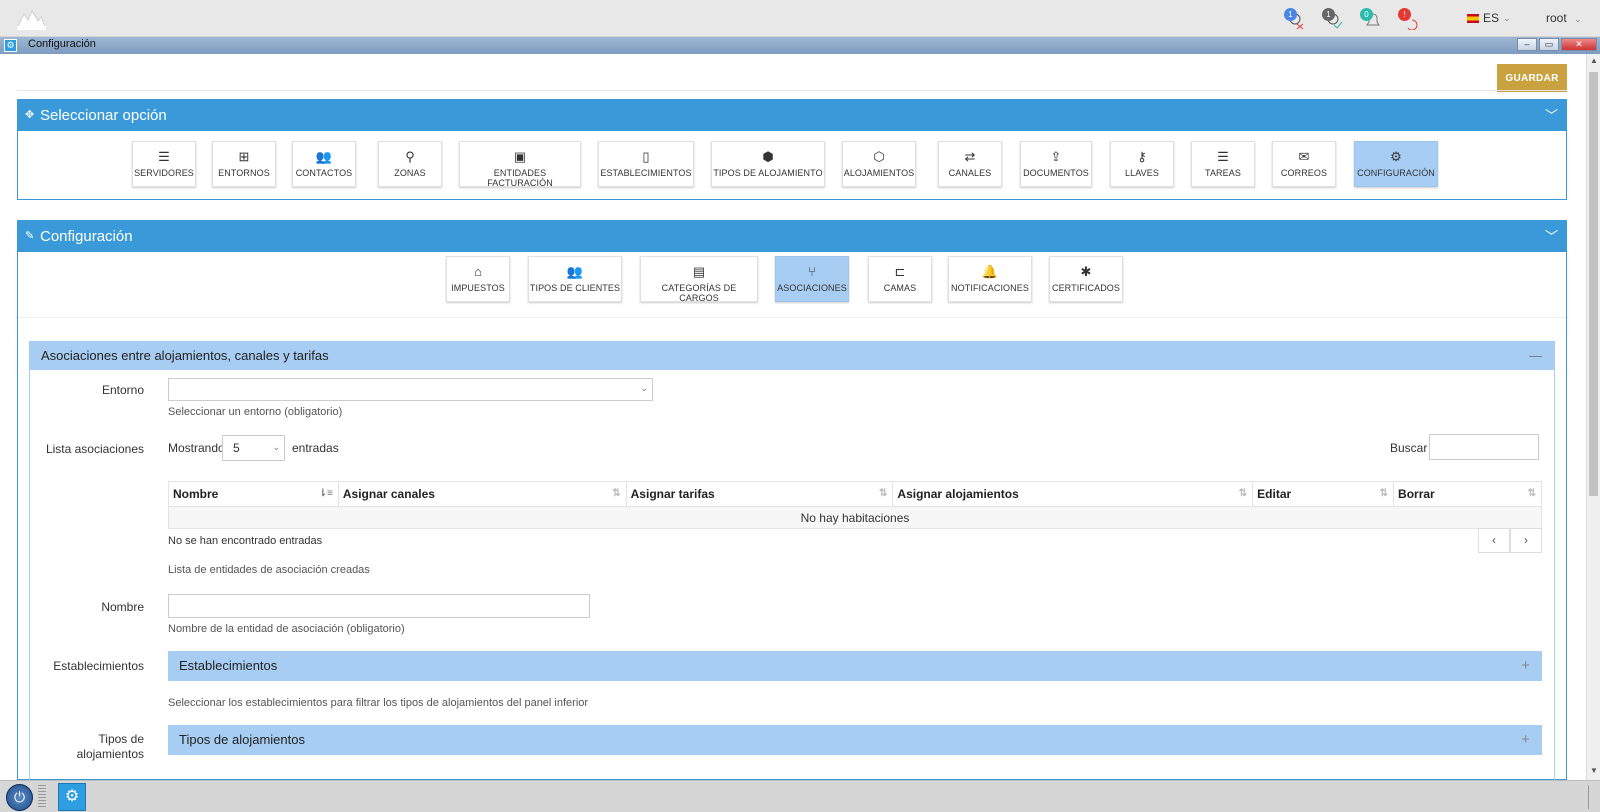  Describe the element at coordinates (1526, 540) in the screenshot. I see `next-page-button: ›` at that location.